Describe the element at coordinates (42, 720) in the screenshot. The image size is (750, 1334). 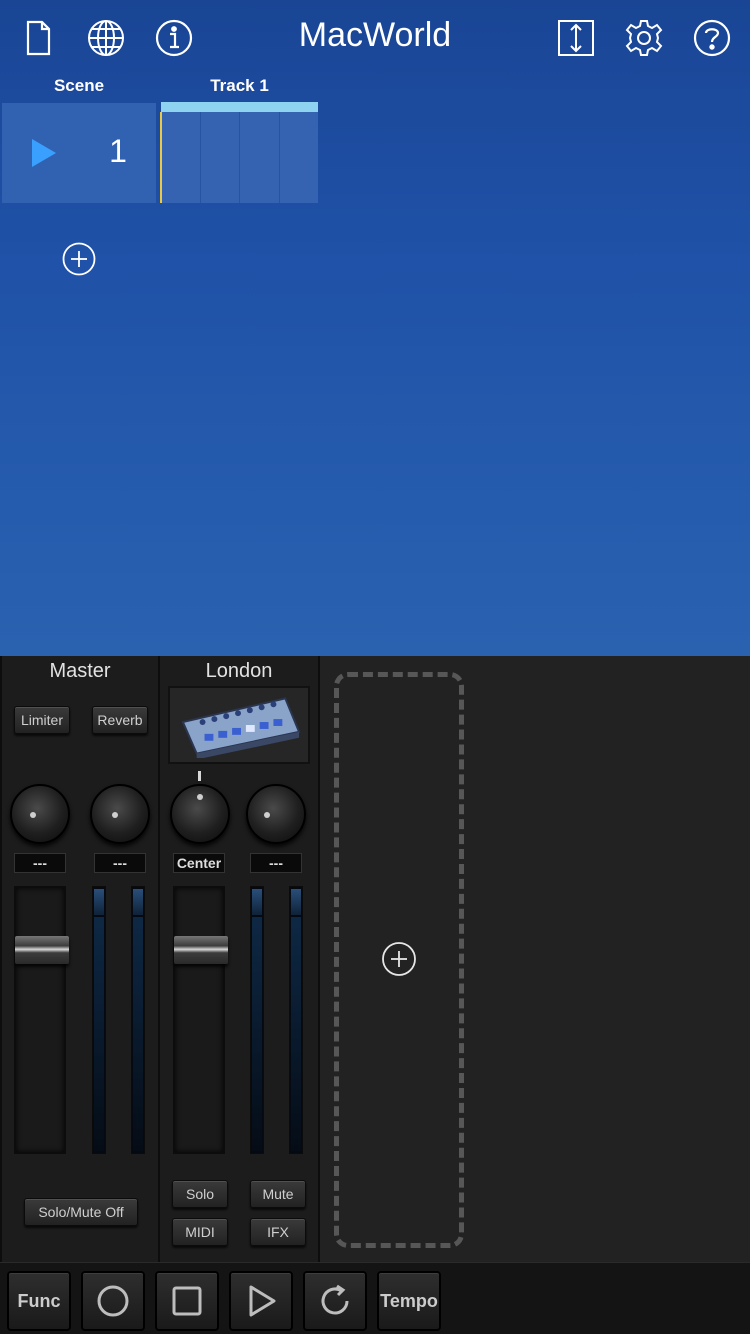
I see `limiter-button: Limiter` at that location.